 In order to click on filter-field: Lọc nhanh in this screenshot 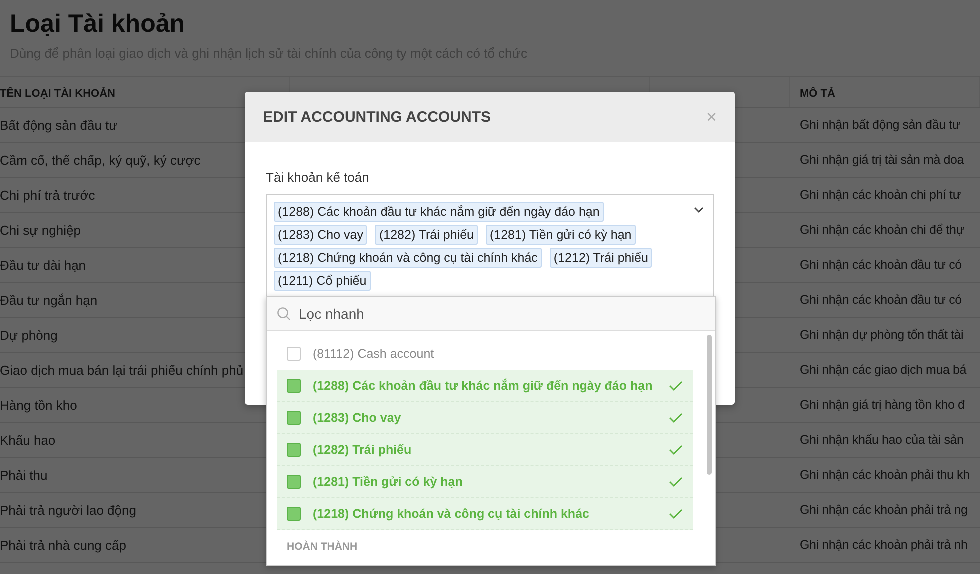, I will do `click(491, 314)`.